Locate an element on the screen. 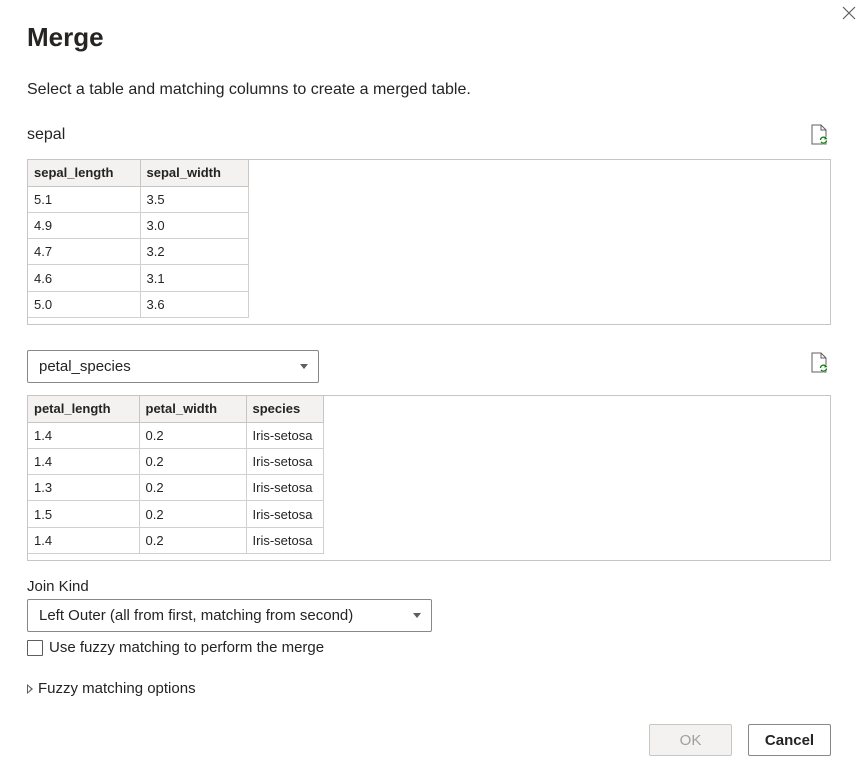 The height and width of the screenshot is (783, 862). first-table-name: sepal is located at coordinates (46, 134).